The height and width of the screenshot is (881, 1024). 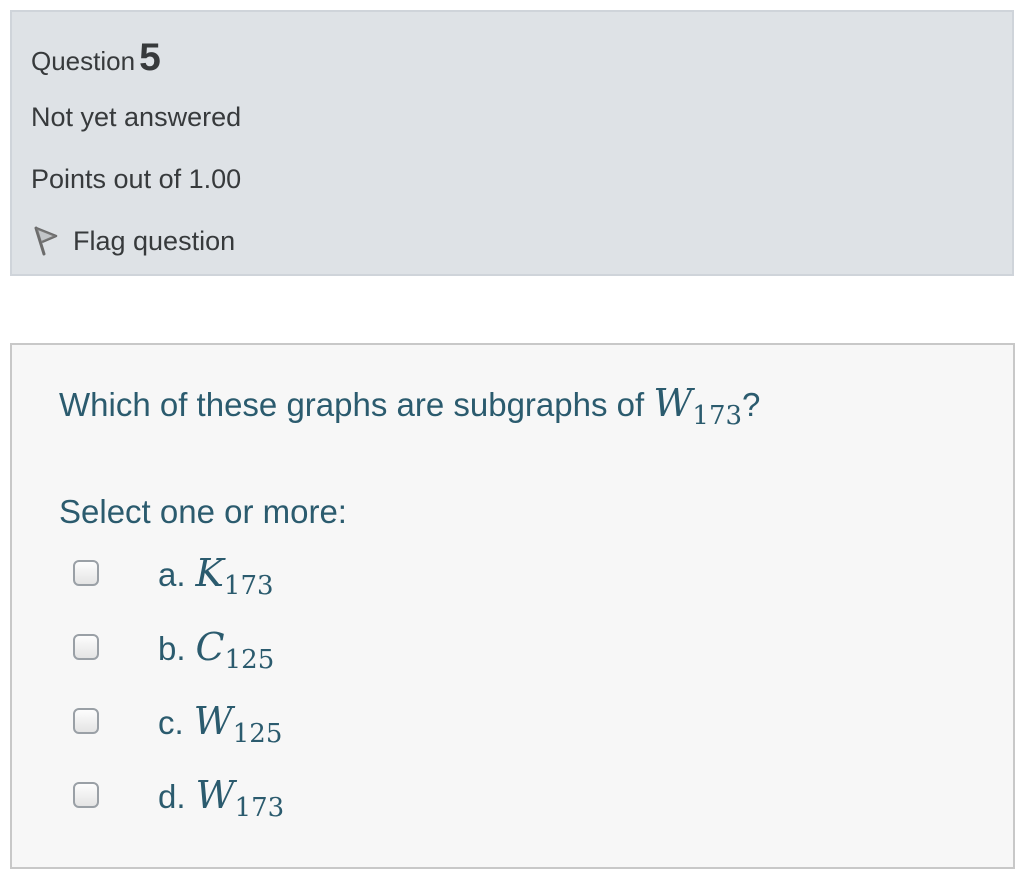 I want to click on question-math: W173, so click(x=697, y=405).